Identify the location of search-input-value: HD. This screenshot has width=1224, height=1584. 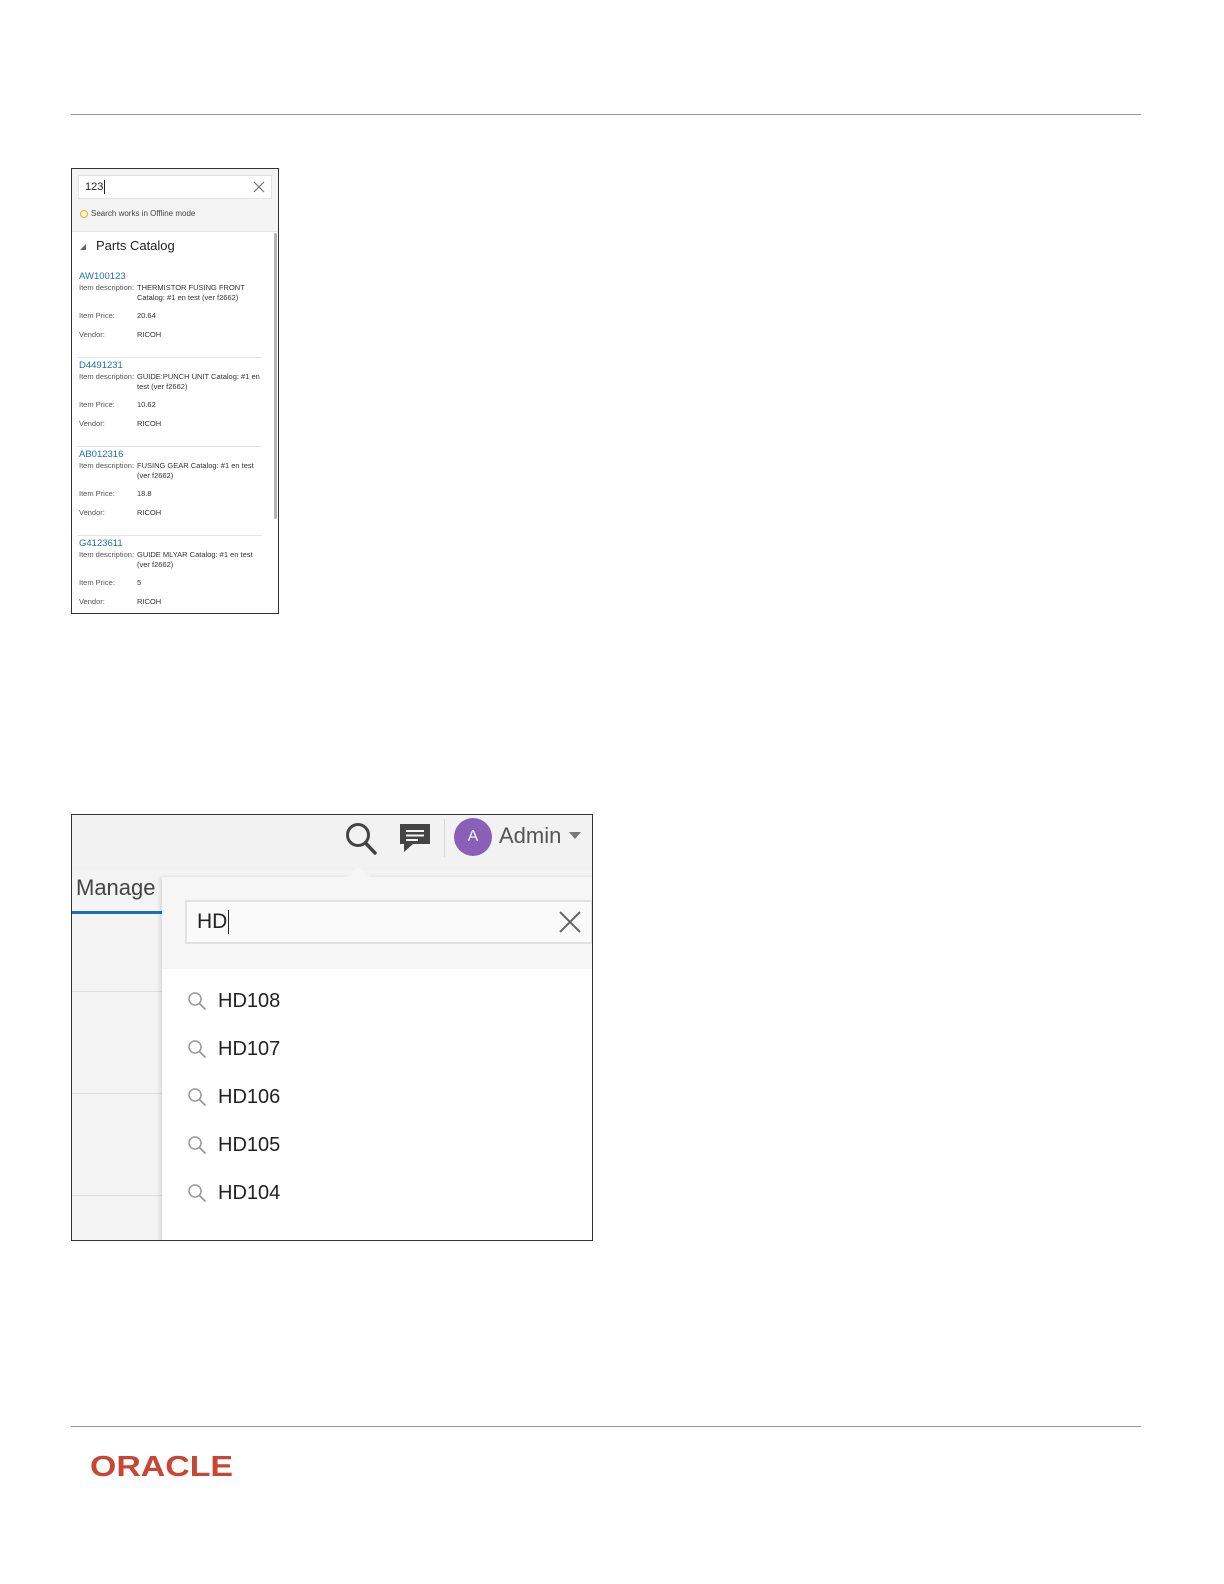
(213, 922).